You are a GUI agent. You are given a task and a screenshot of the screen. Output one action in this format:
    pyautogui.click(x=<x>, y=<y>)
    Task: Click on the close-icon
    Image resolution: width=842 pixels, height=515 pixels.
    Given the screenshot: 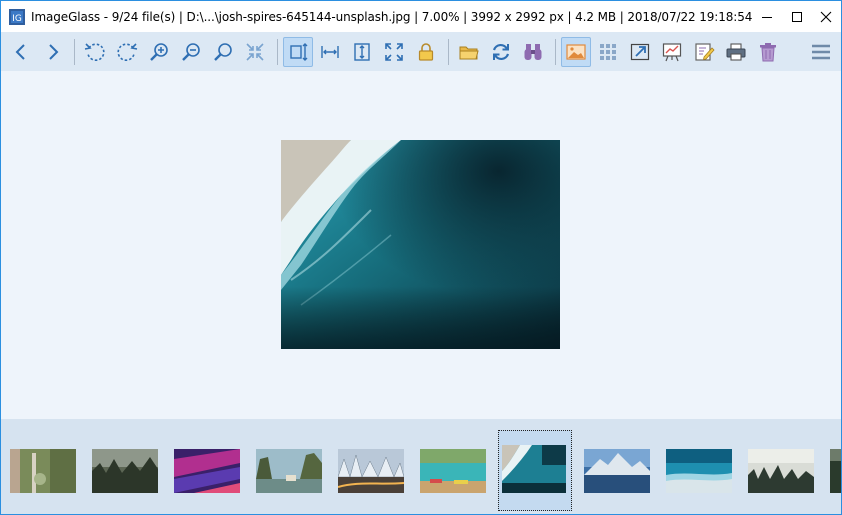 What is the action you would take?
    pyautogui.click(x=826, y=16)
    